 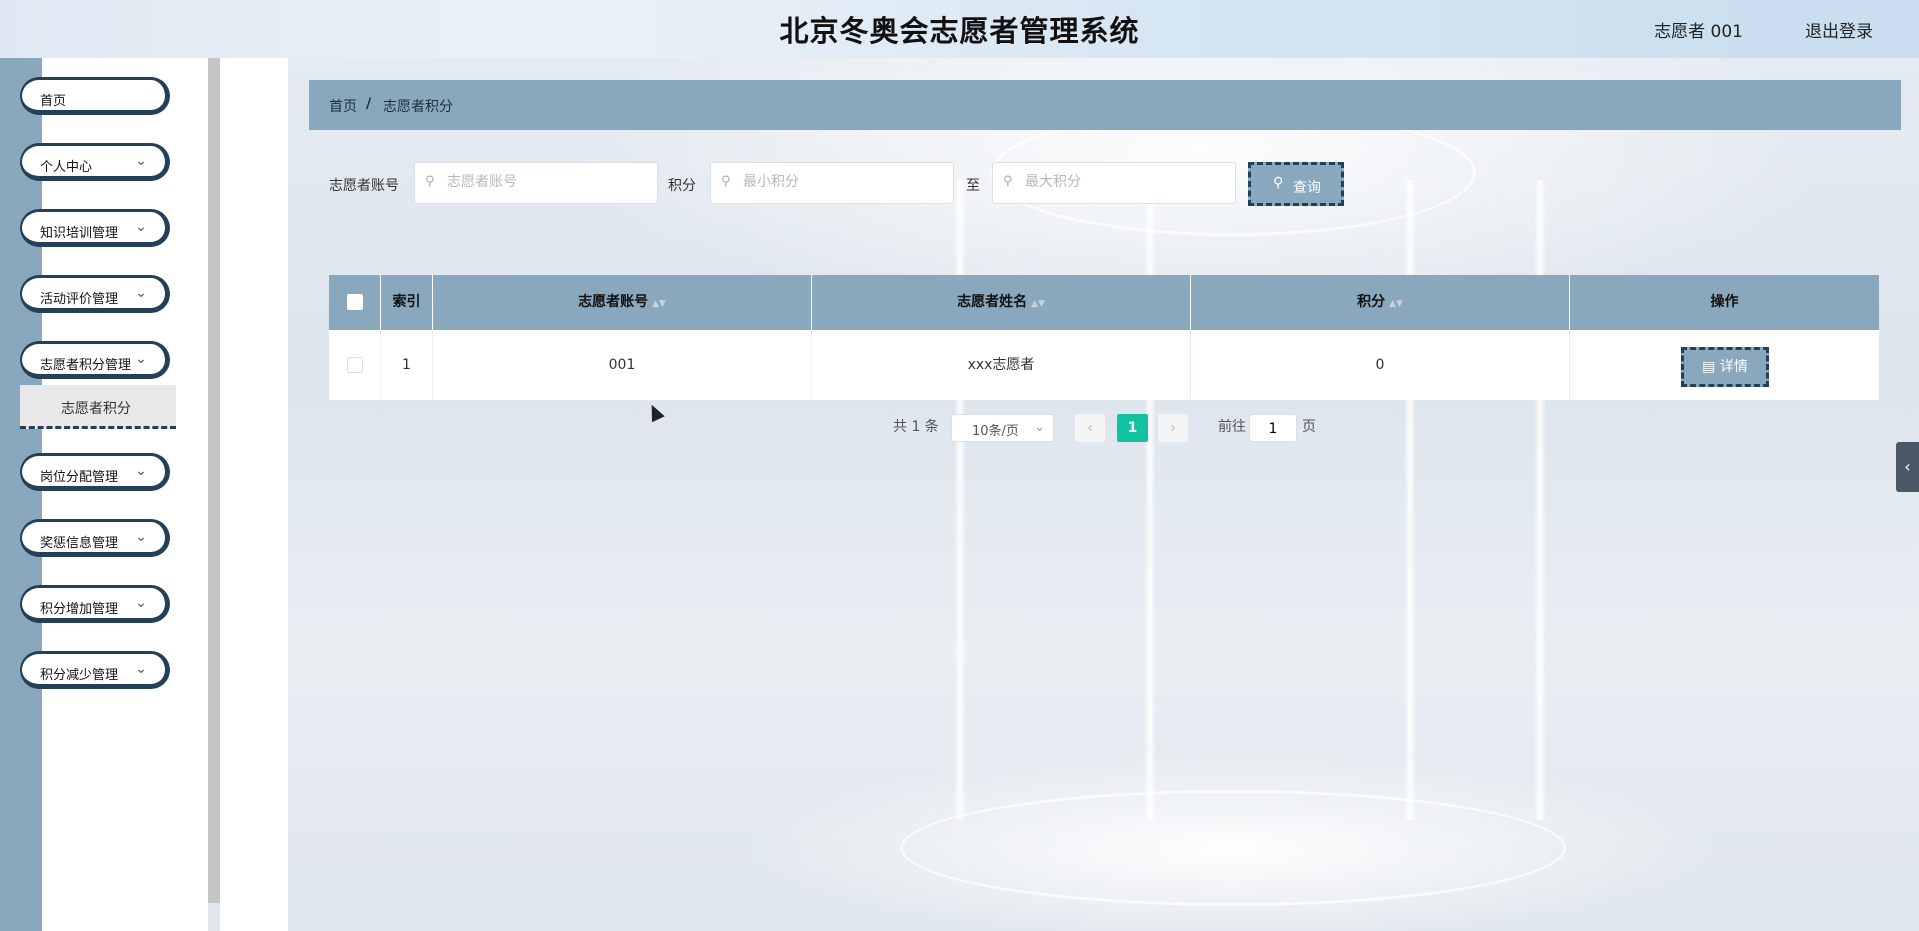 What do you see at coordinates (79, 233) in the screenshot?
I see `sidebar-item-label: 知识培训管理` at bounding box center [79, 233].